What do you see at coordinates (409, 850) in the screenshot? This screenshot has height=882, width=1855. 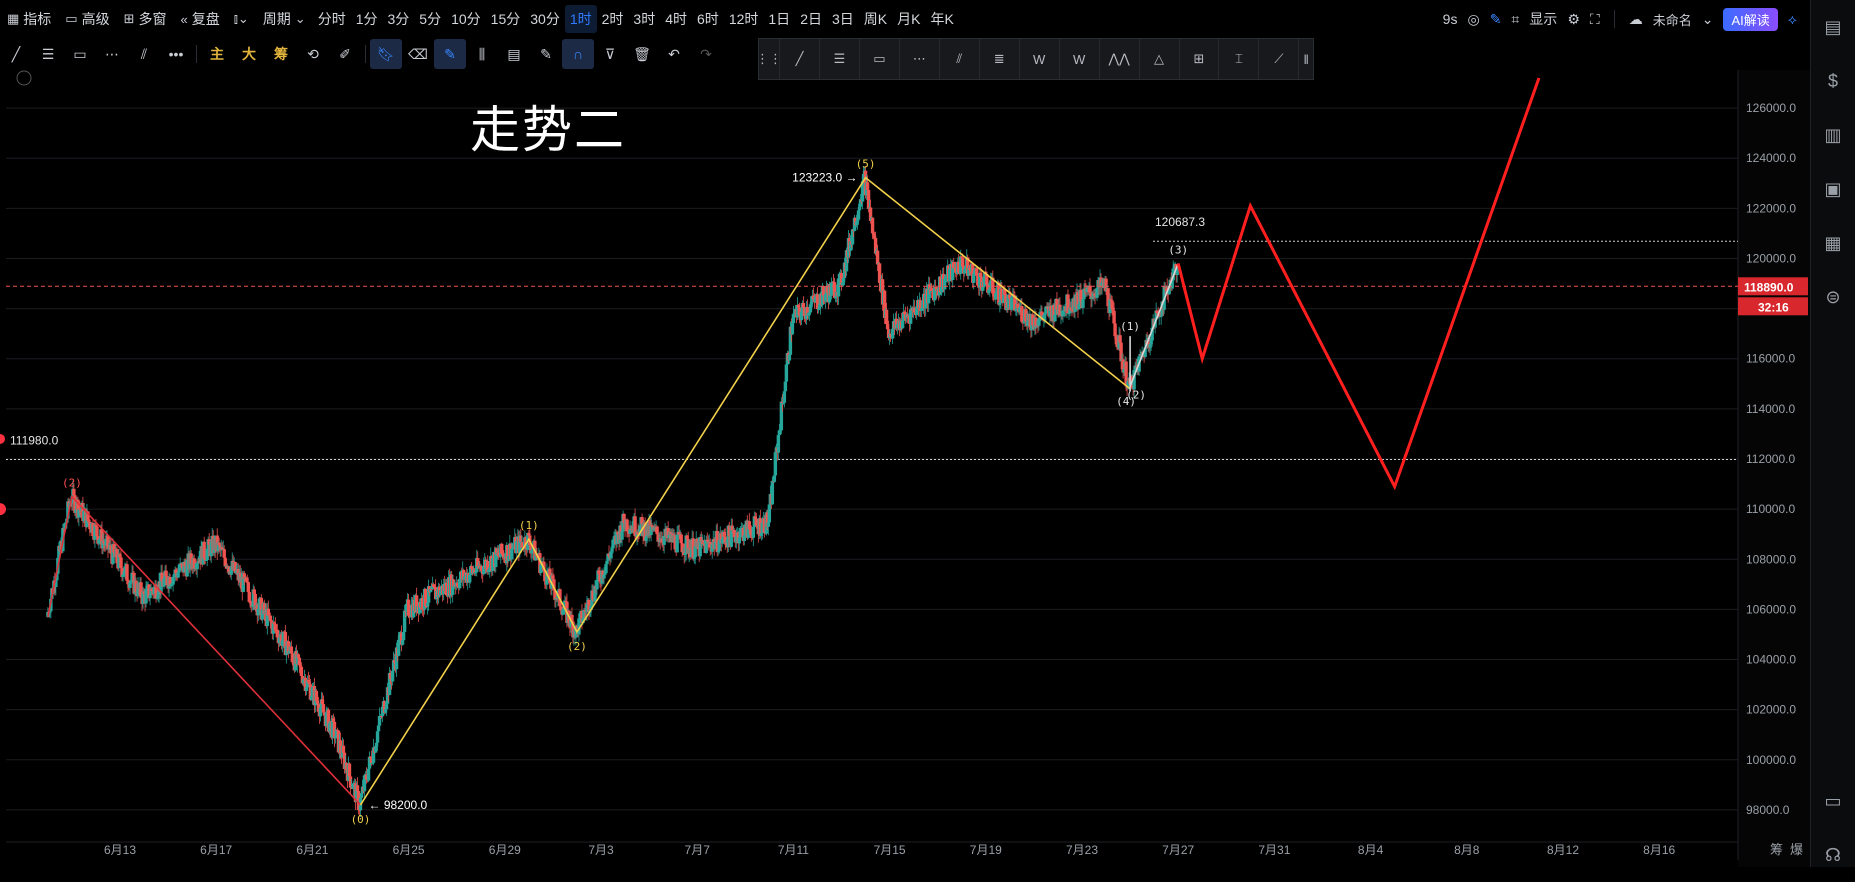 I see `x-tick-label: 6月25` at bounding box center [409, 850].